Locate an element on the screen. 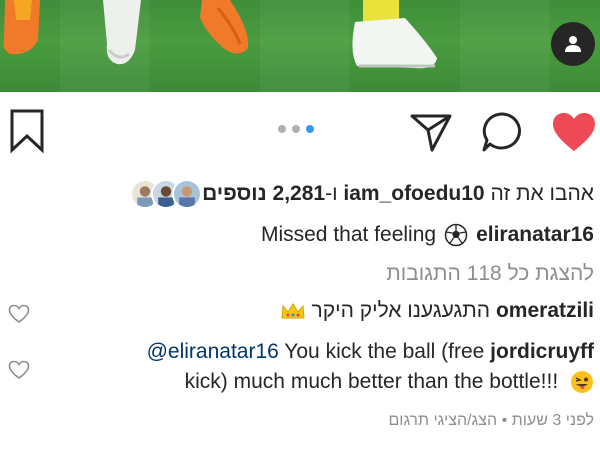 This screenshot has height=450, width=600. comment-username: jordicruyff is located at coordinates (542, 351).